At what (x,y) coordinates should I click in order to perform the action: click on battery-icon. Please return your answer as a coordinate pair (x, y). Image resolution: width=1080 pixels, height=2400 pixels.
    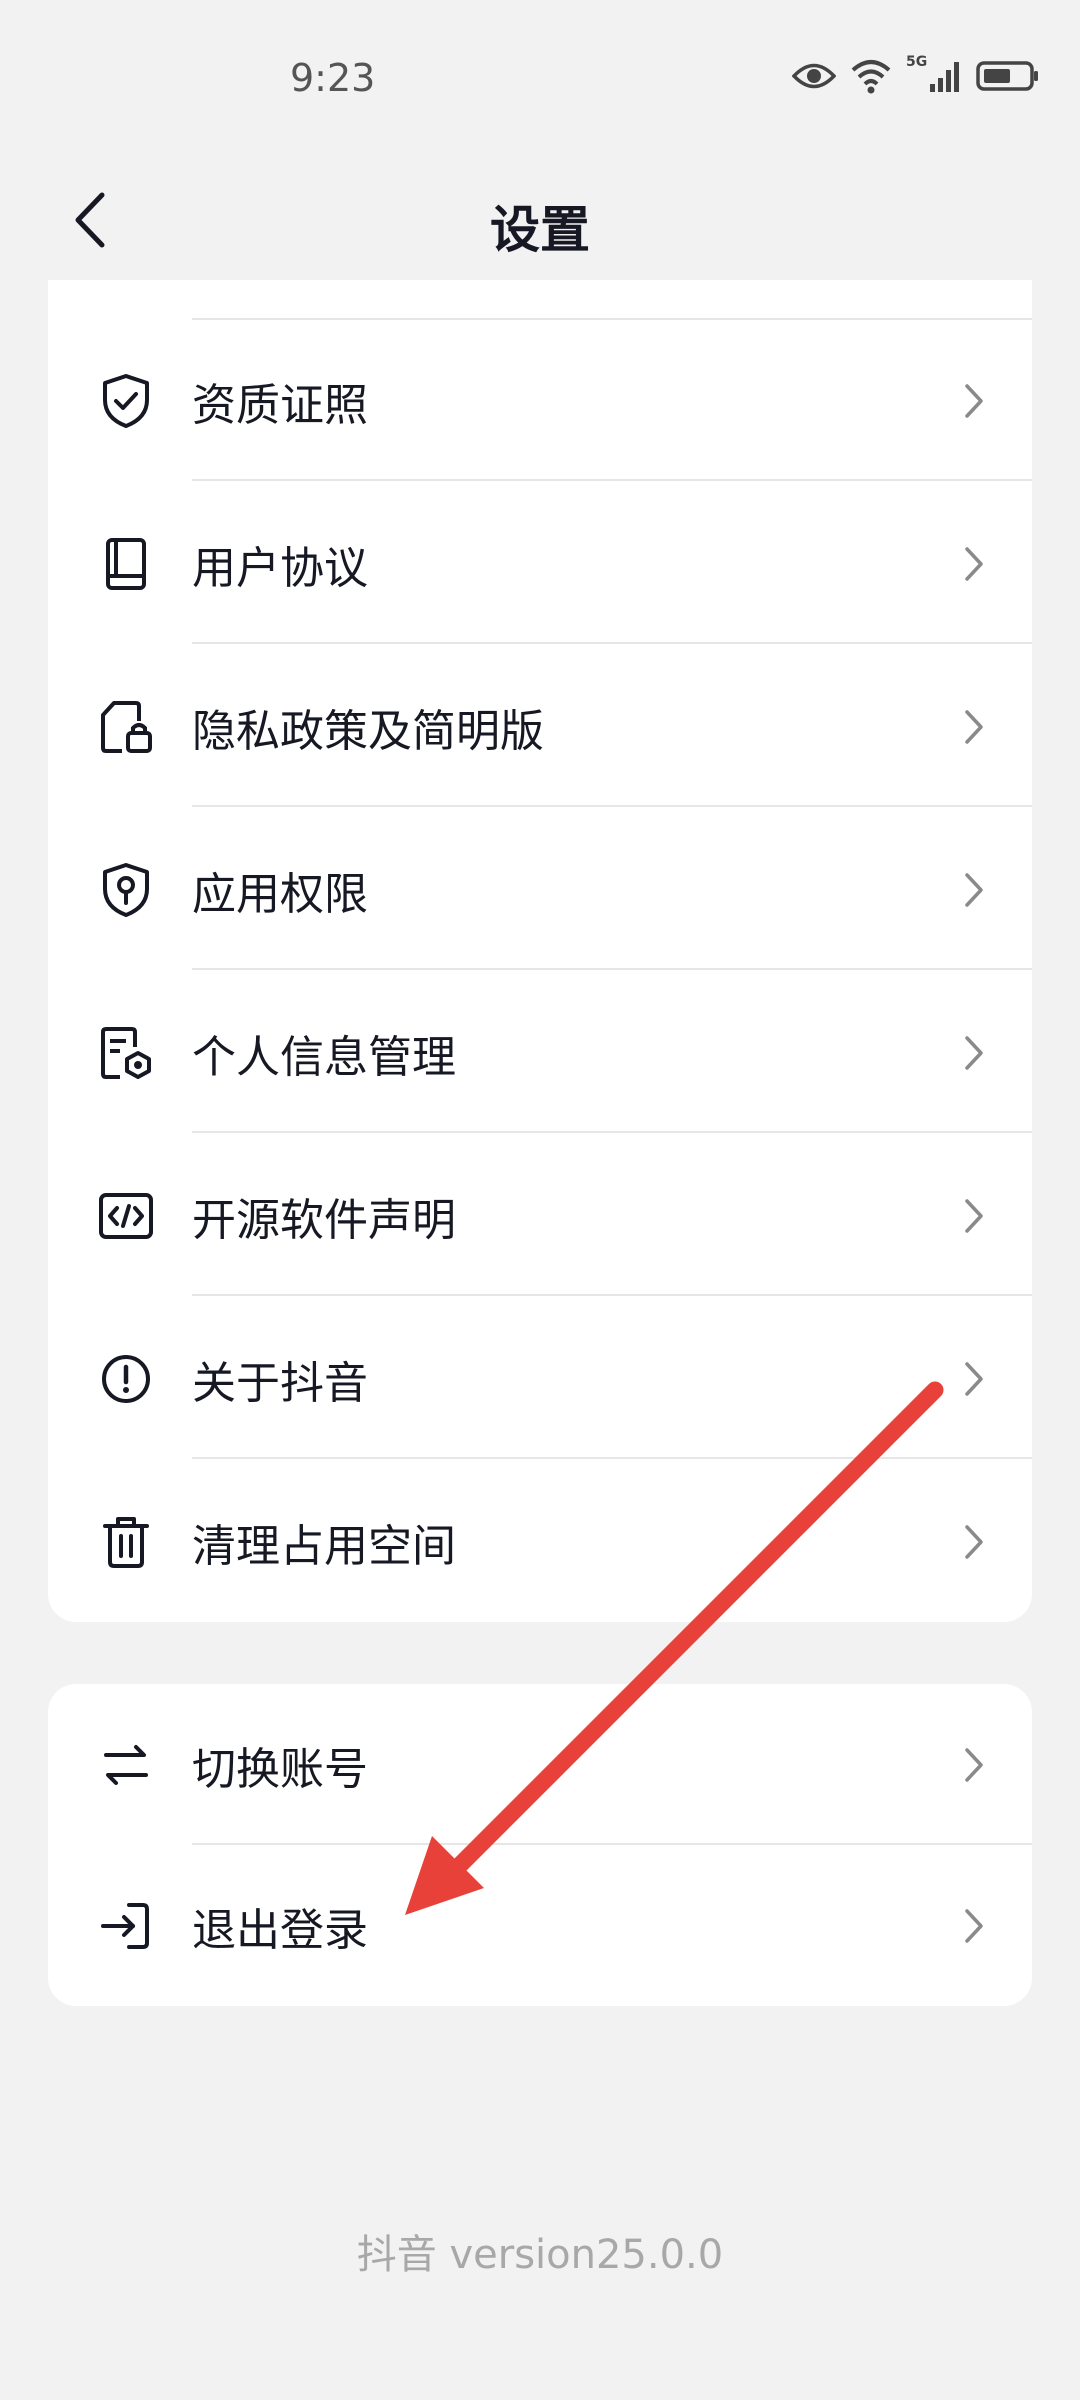
    Looking at the image, I should click on (1007, 76).